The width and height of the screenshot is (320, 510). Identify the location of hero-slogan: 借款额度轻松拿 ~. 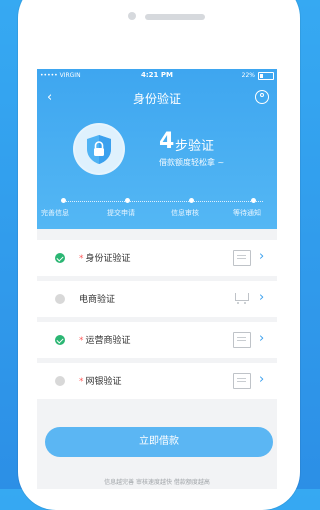
(192, 162).